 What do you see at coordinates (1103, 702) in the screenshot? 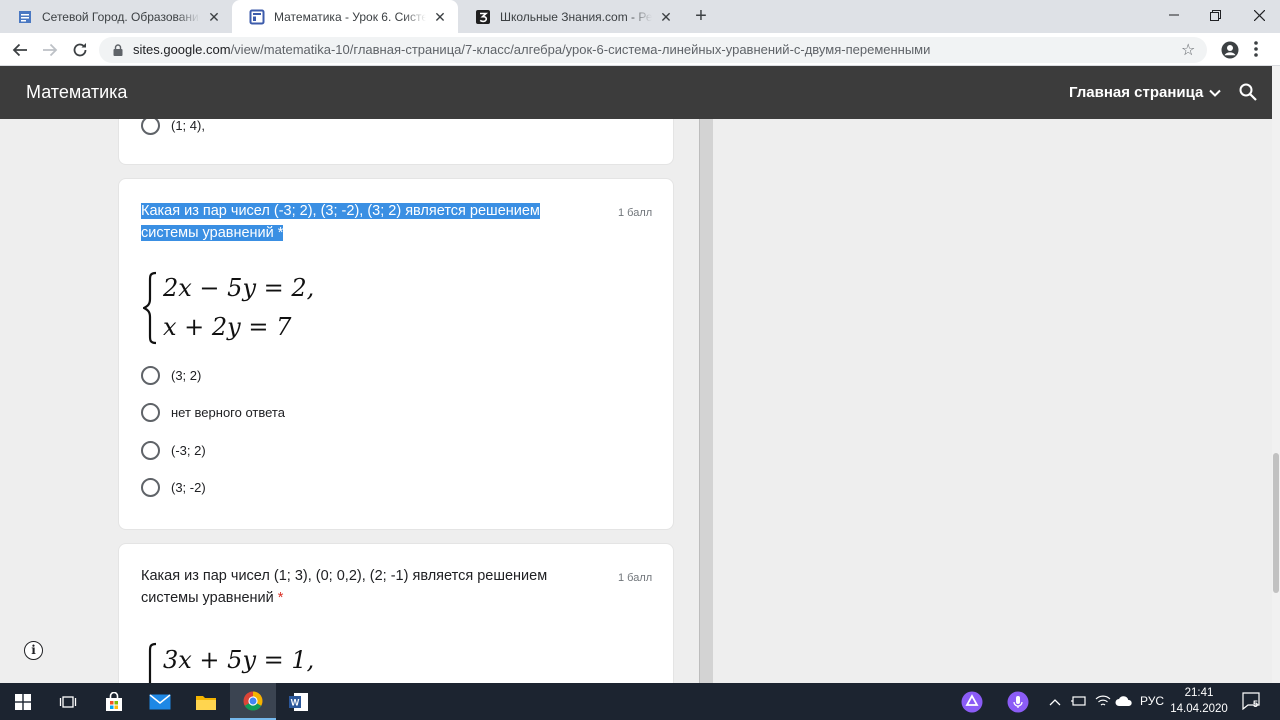
I see `wifi-icon` at bounding box center [1103, 702].